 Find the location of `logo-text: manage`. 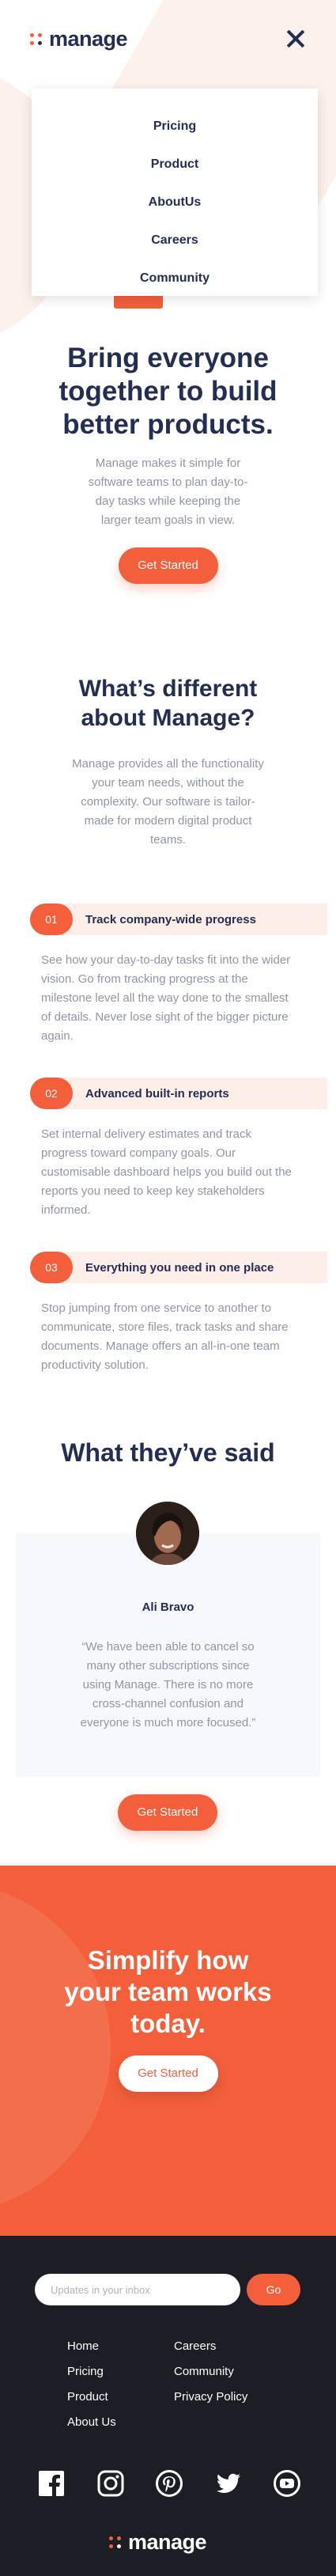

logo-text: manage is located at coordinates (88, 39).